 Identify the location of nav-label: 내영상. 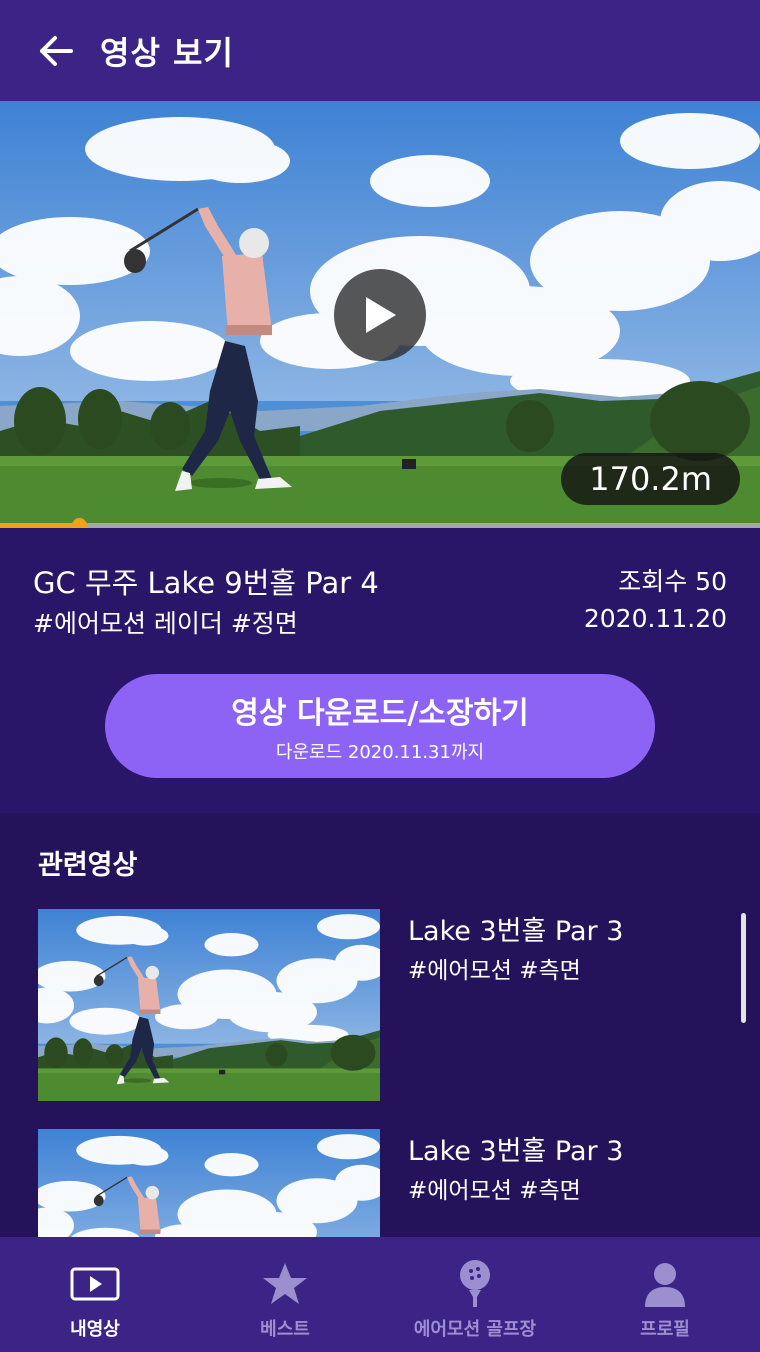
(95, 1329).